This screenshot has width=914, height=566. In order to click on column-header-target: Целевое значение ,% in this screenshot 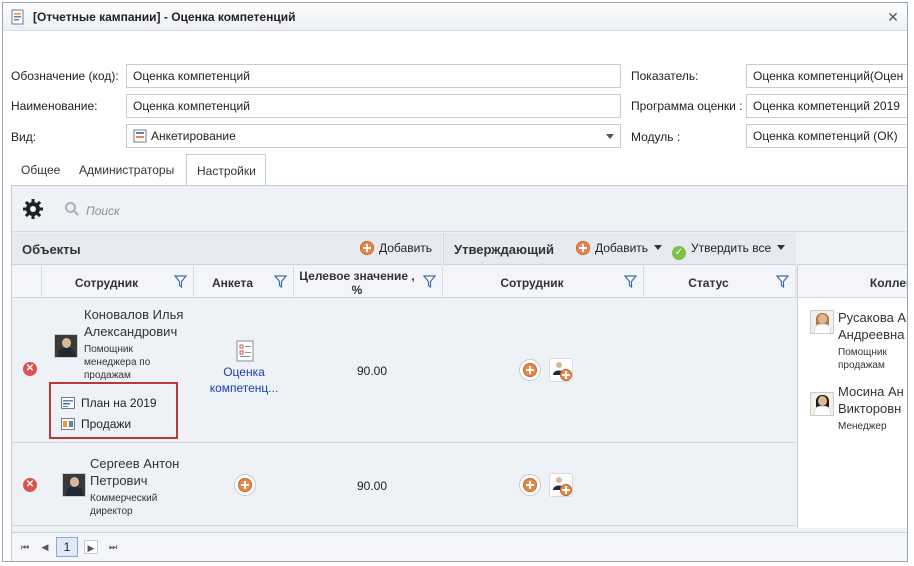, I will do `click(368, 282)`.